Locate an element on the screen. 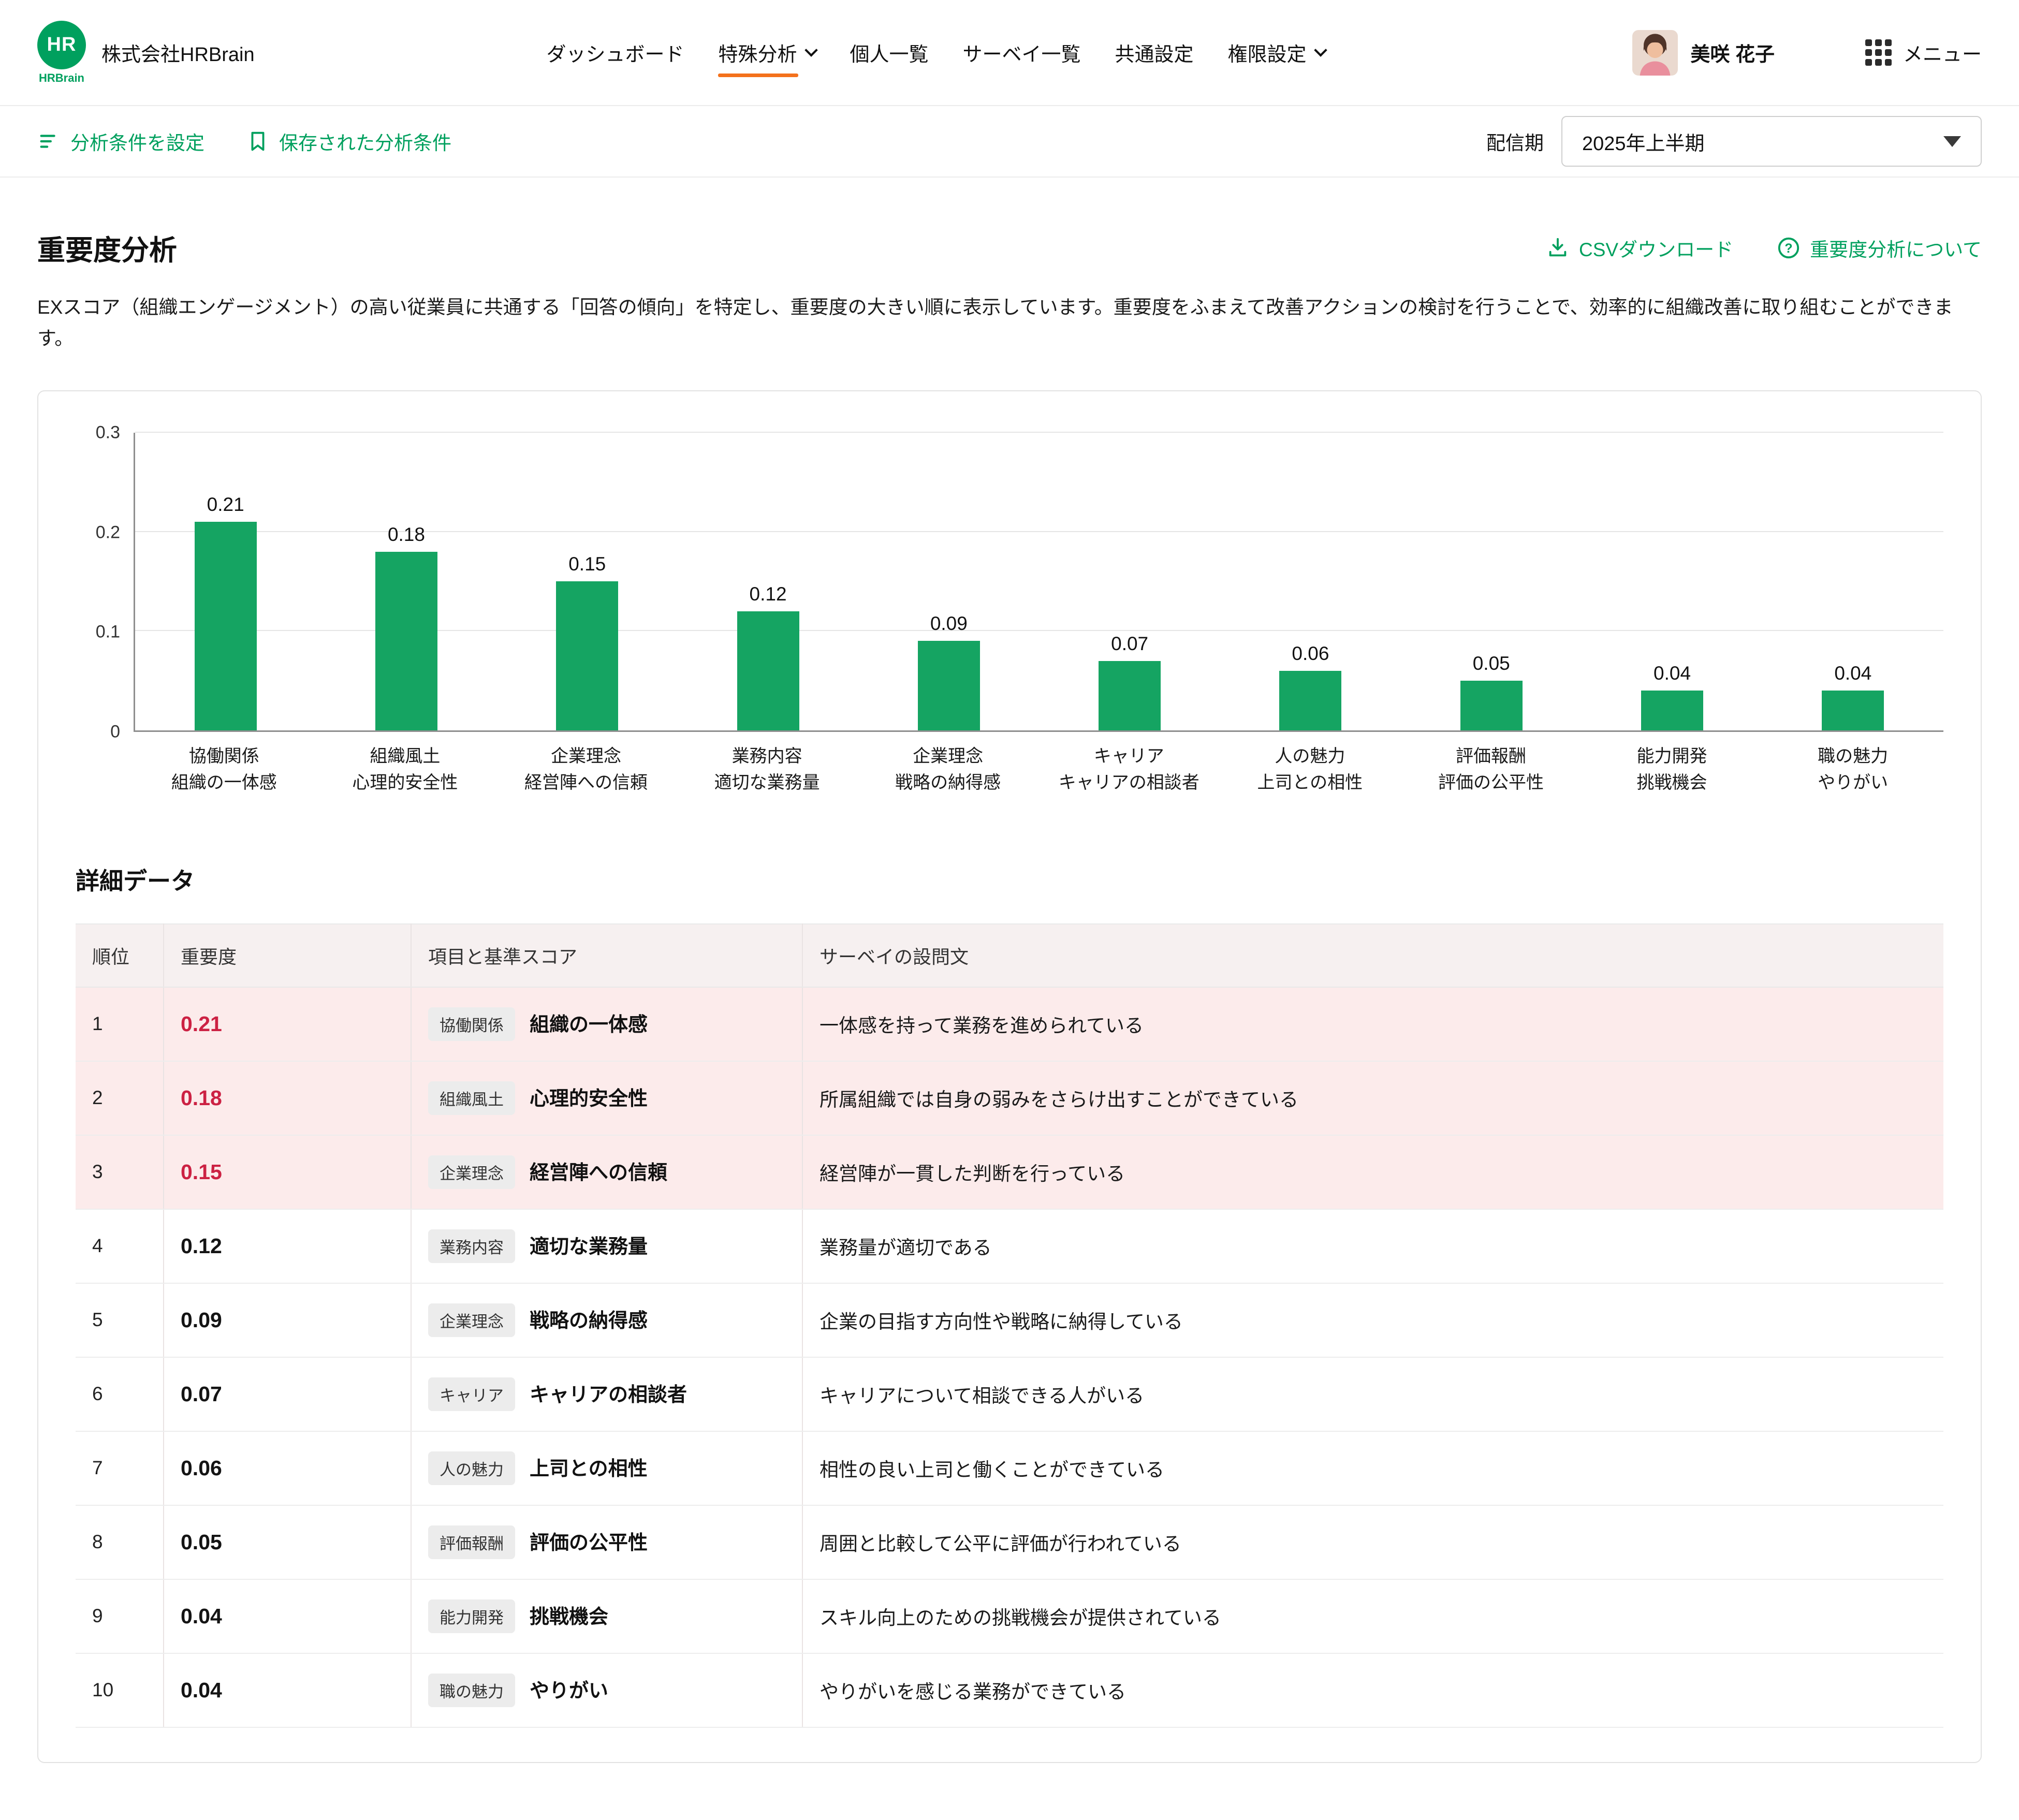  category-badge: 業務内容 is located at coordinates (471, 1246).